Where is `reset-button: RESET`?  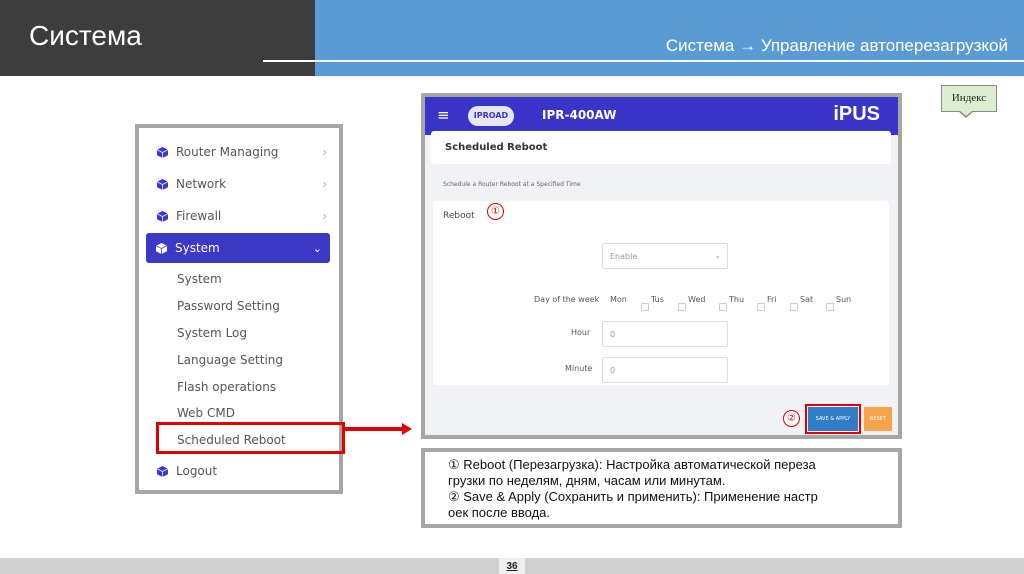
reset-button: RESET is located at coordinates (878, 419).